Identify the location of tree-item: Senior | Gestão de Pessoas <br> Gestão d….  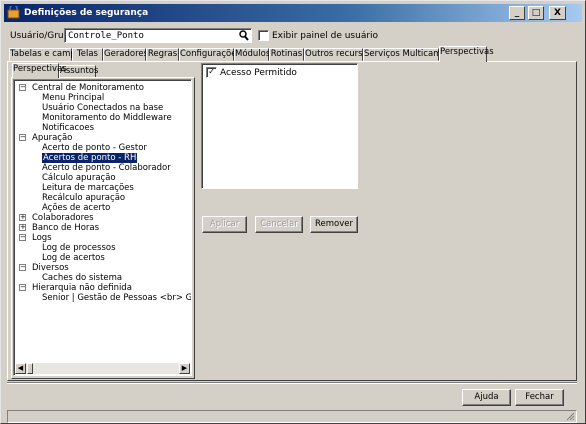
(117, 298).